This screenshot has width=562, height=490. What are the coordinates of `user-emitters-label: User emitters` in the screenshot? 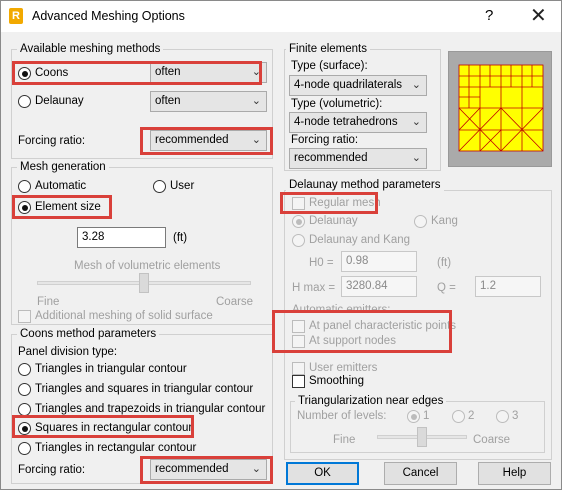 It's located at (343, 368).